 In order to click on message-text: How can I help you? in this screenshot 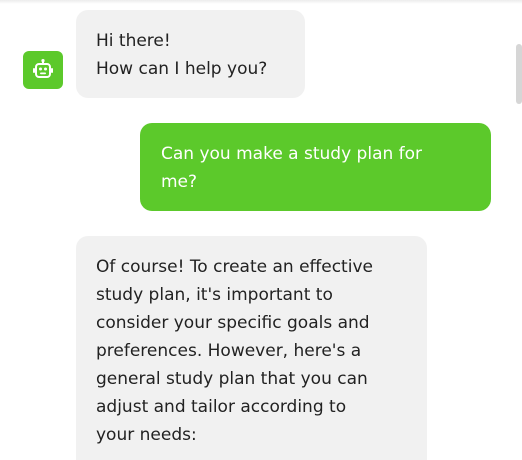, I will do `click(182, 69)`.